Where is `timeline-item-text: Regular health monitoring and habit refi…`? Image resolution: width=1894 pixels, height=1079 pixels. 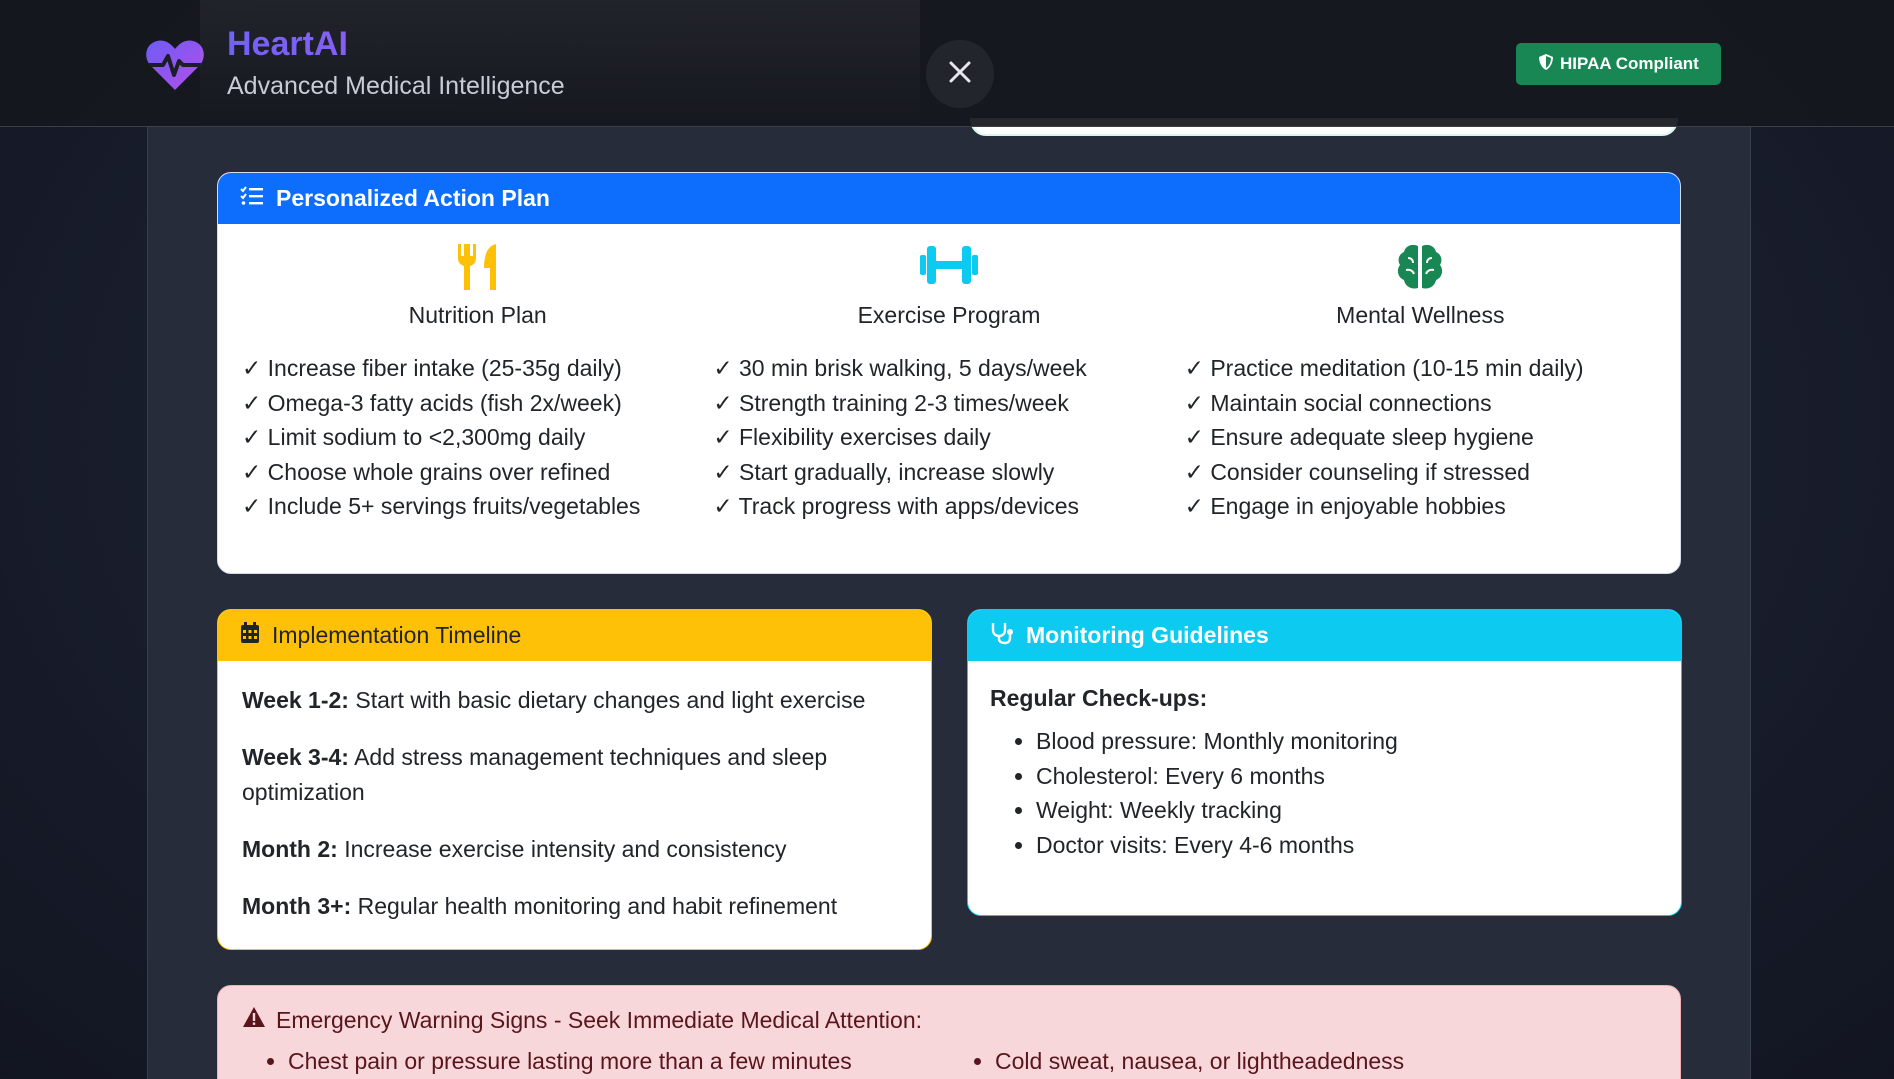 timeline-item-text: Regular health monitoring and habit refi… is located at coordinates (594, 906).